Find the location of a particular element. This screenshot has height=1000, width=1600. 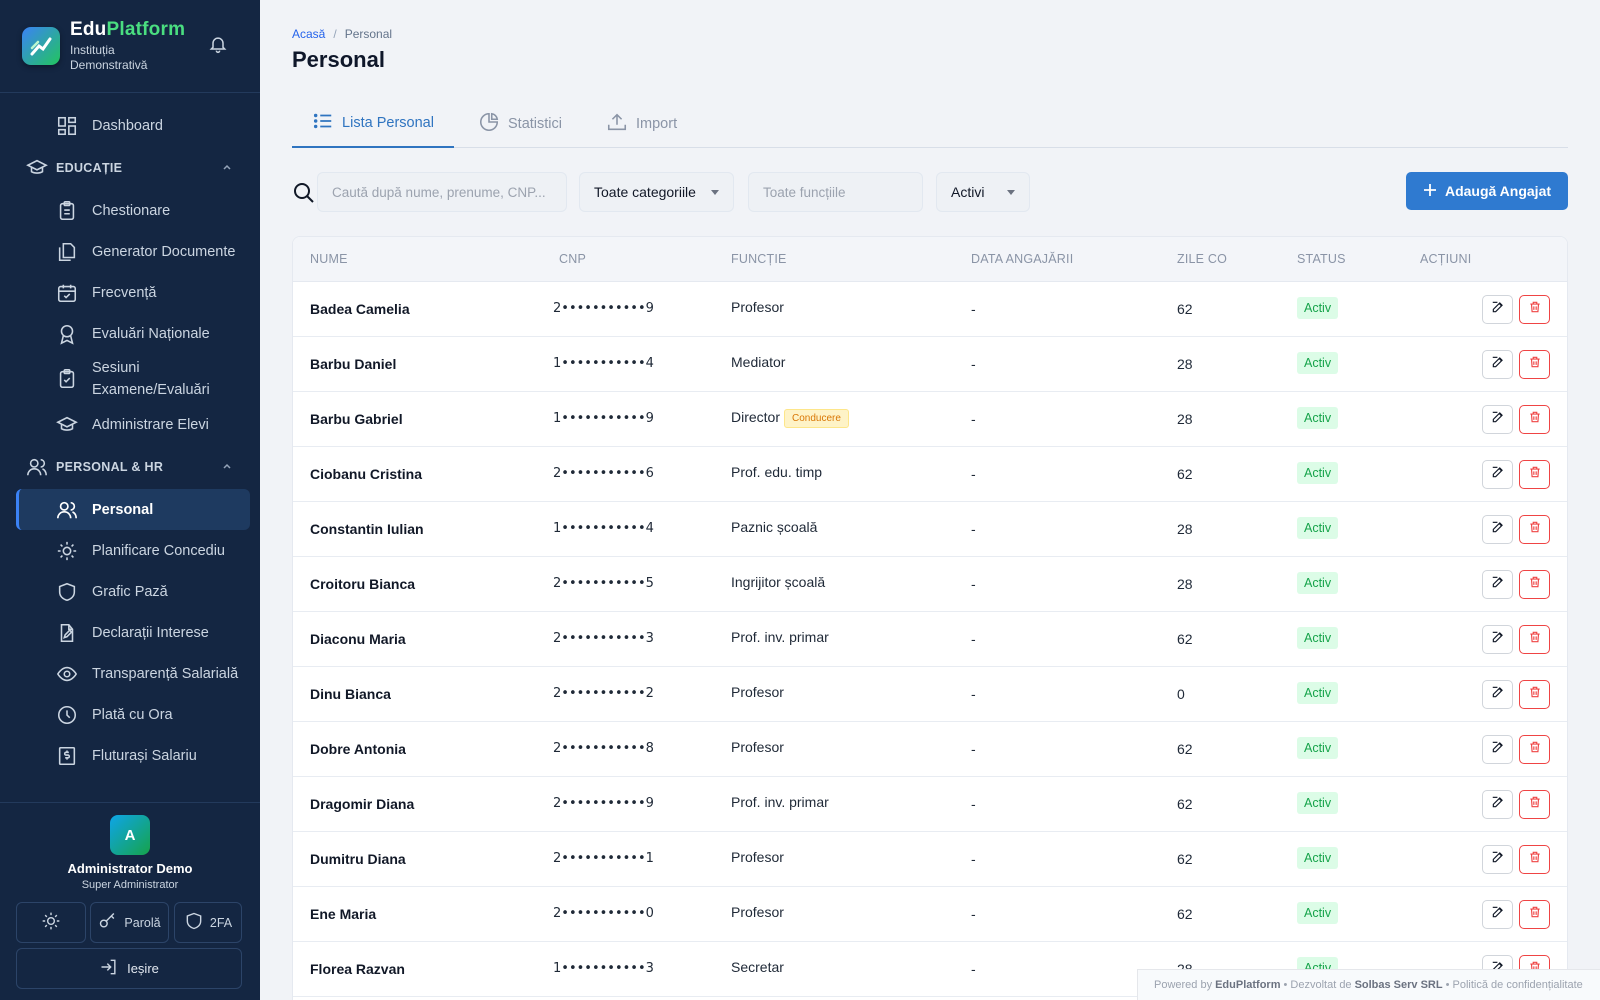

function-filter-input: Toate funcțiile is located at coordinates (835, 192).